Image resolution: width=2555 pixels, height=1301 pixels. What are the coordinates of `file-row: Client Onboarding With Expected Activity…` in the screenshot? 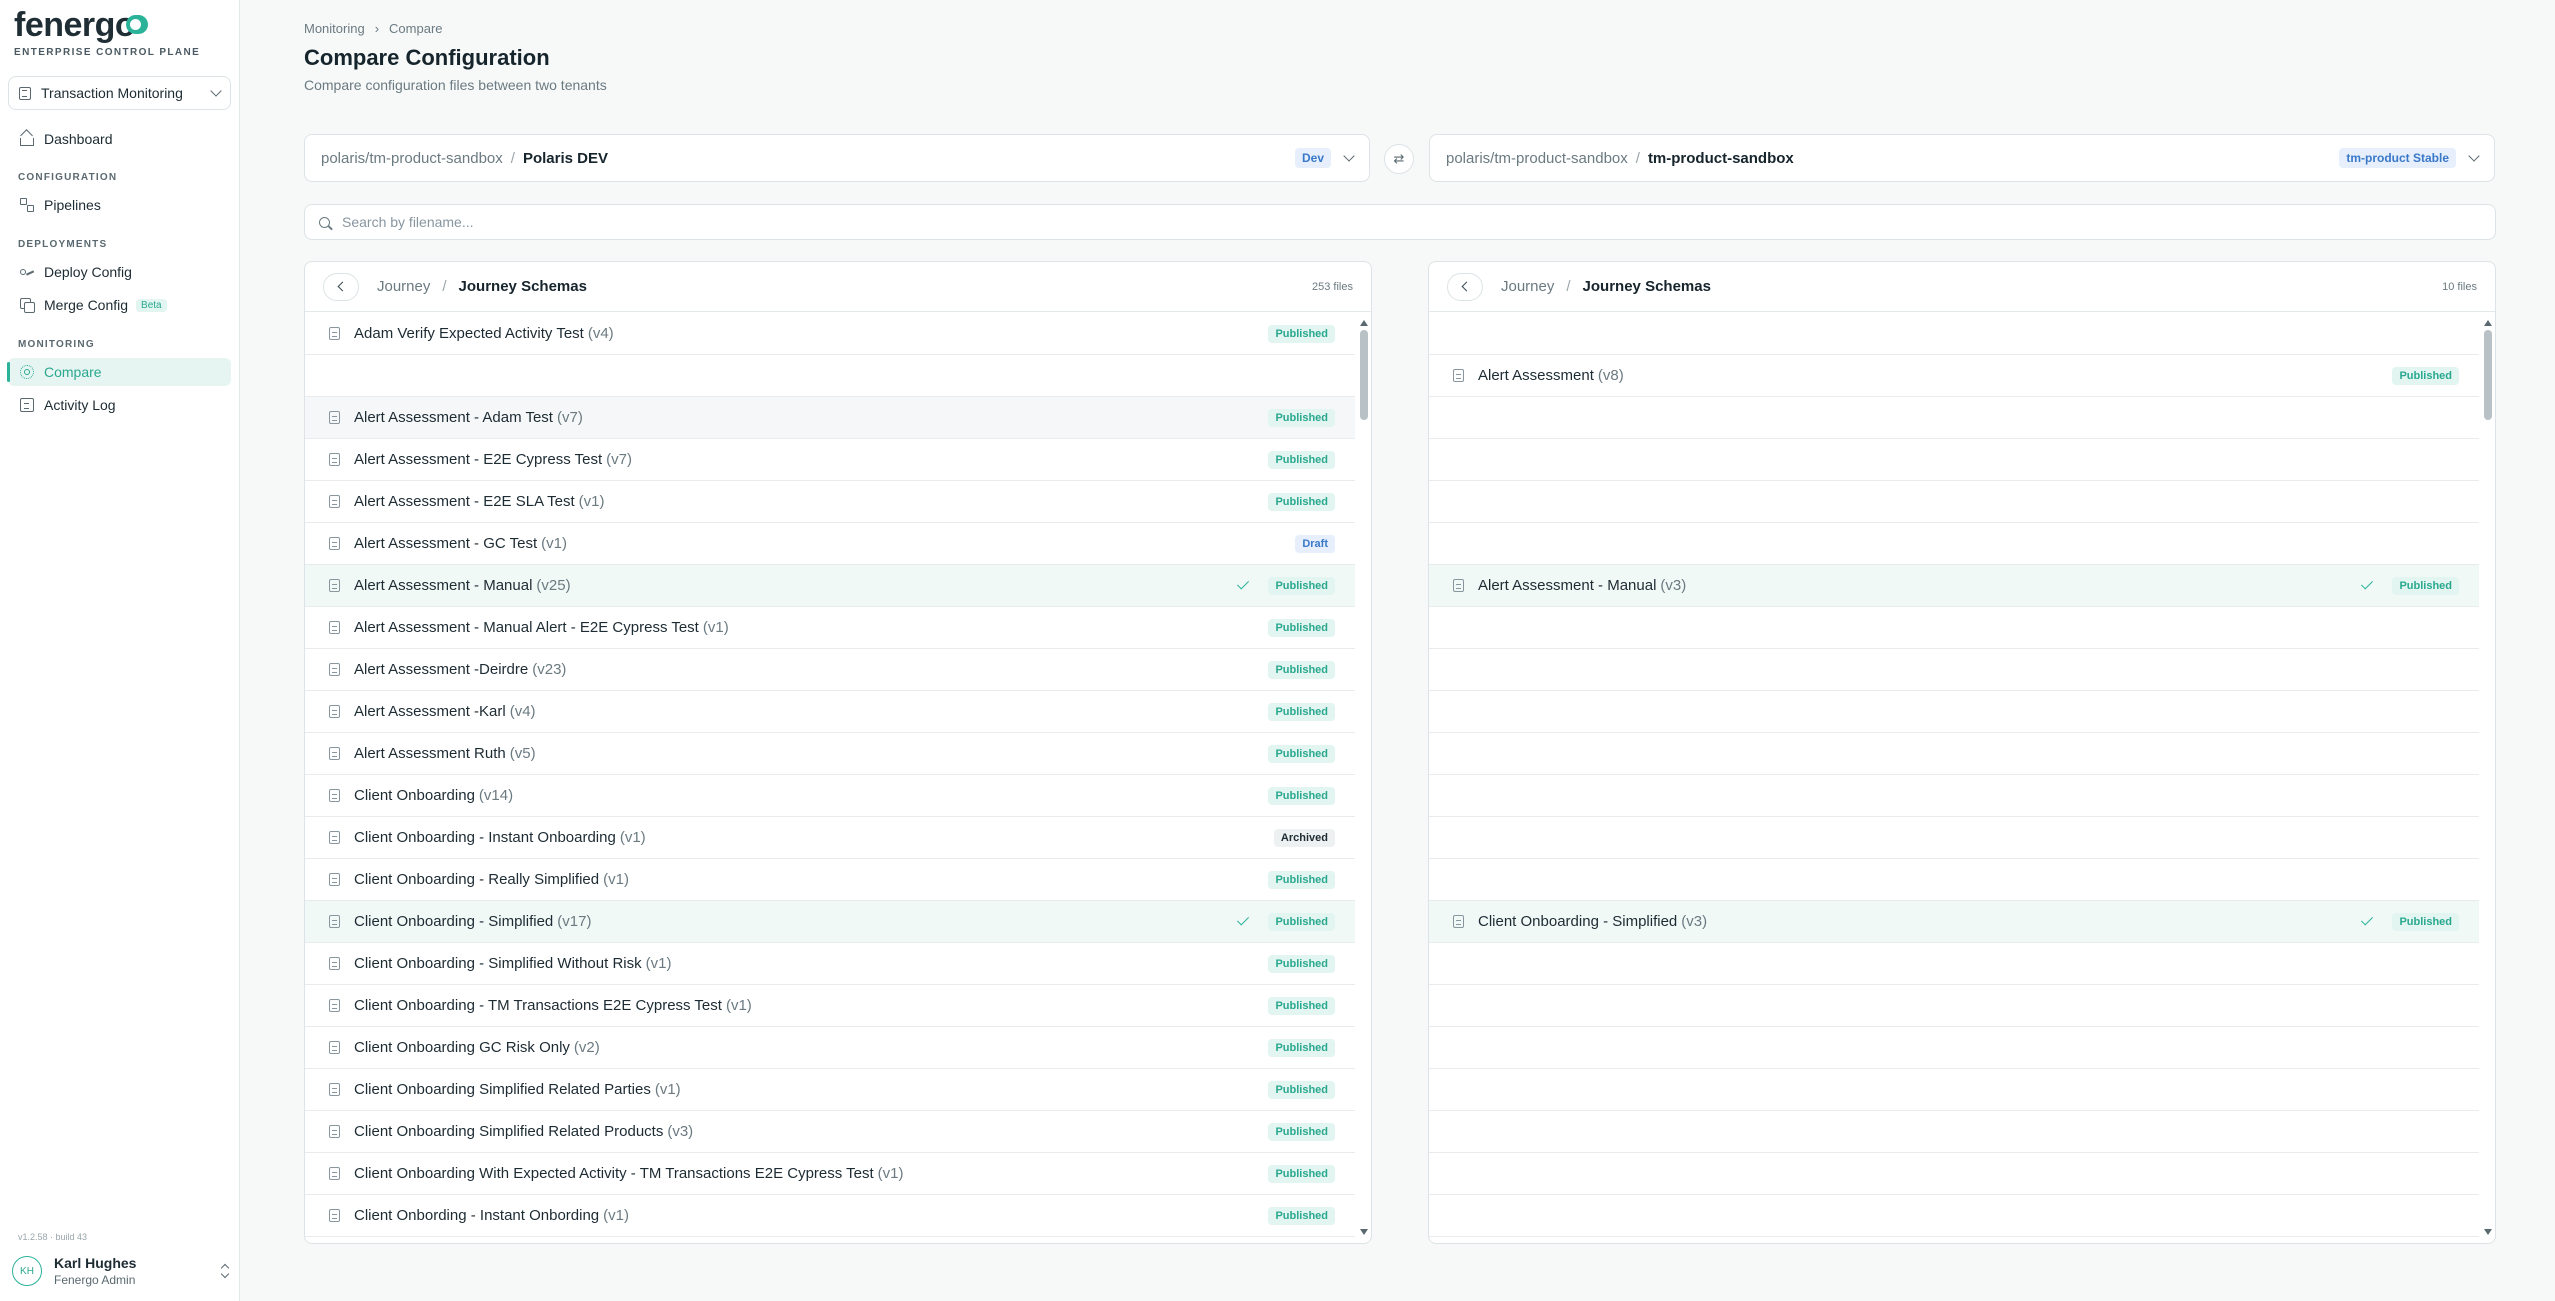 It's located at (830, 1174).